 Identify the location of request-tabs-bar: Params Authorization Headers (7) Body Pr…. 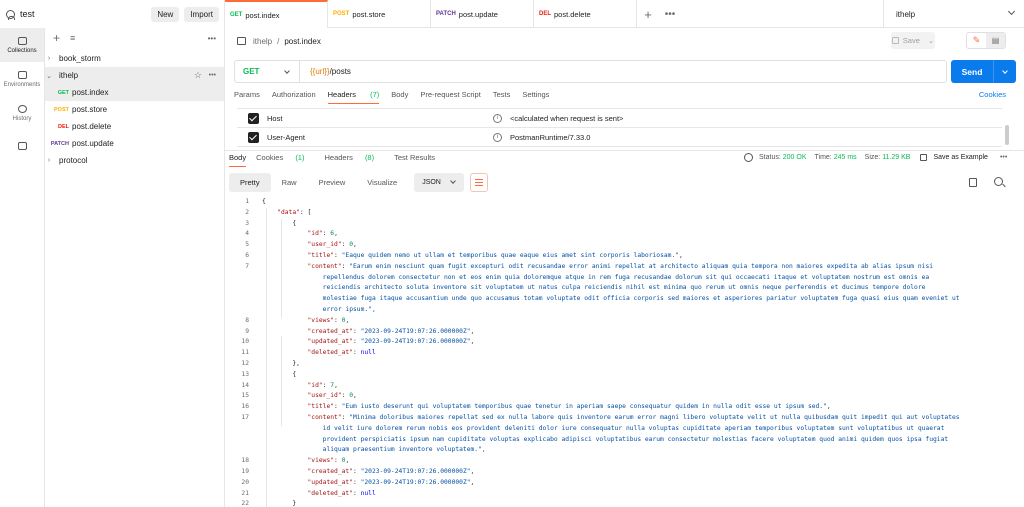
(625, 98).